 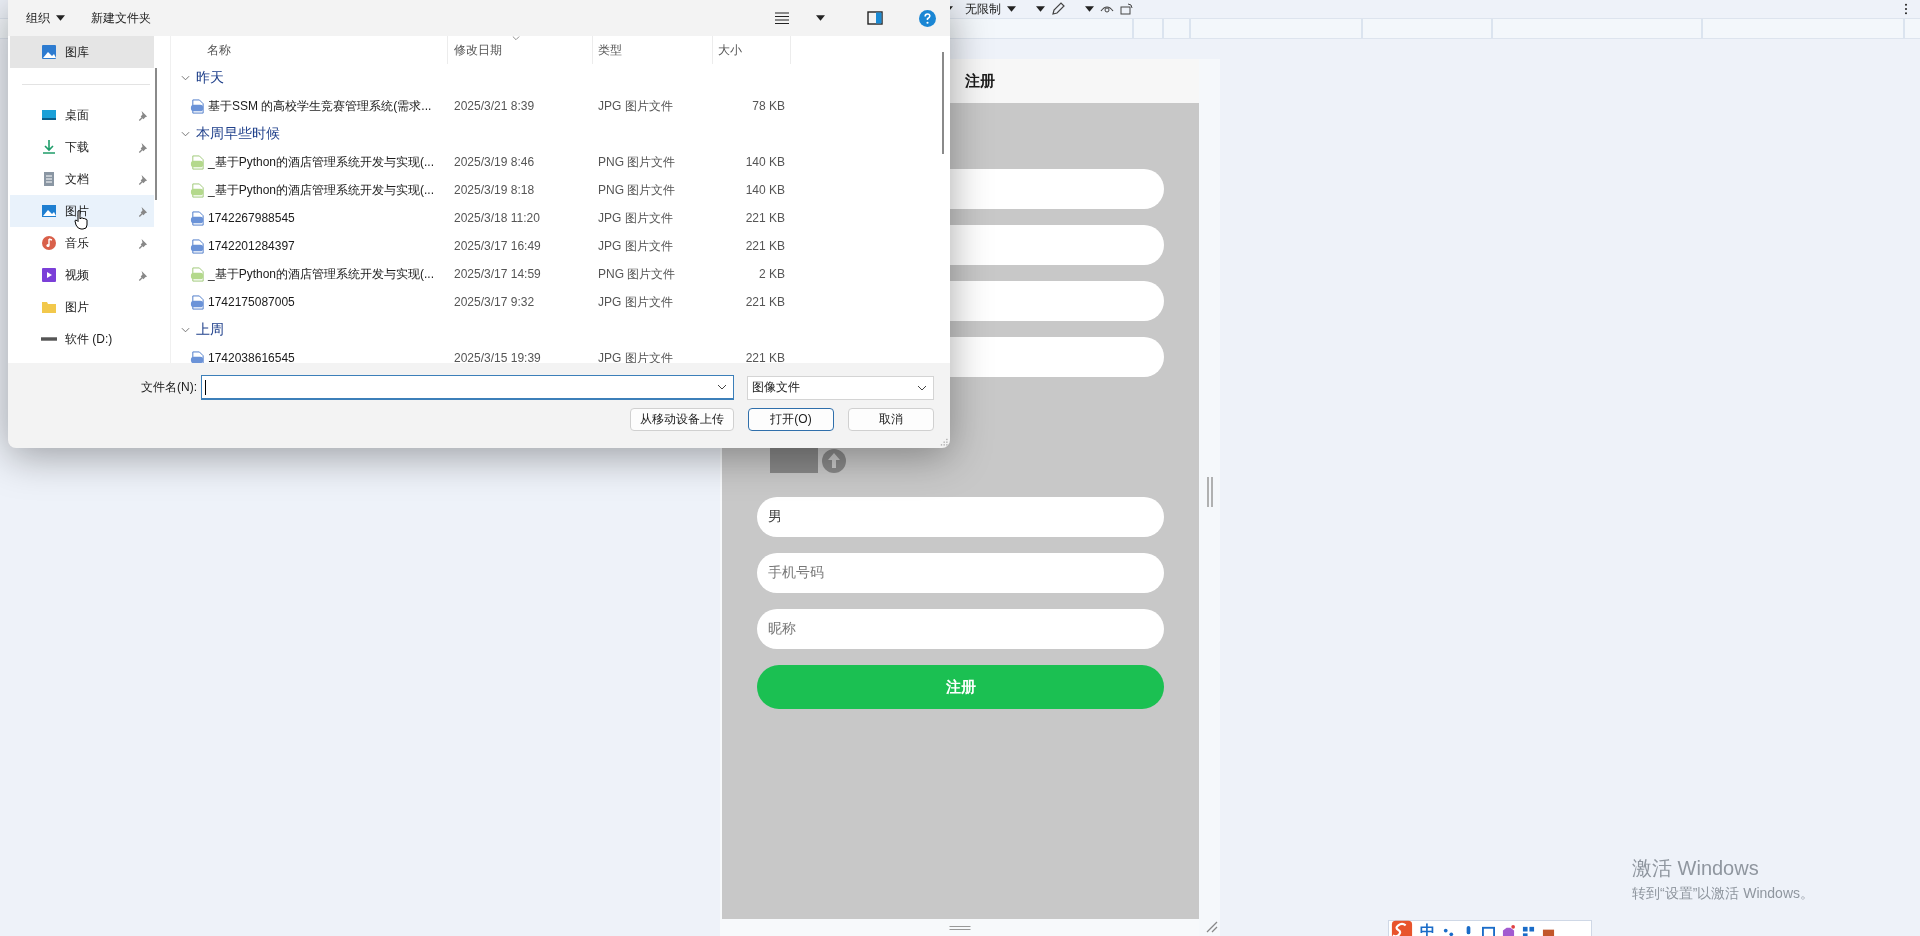 I want to click on file-type-select: 图像文件, so click(x=840, y=387).